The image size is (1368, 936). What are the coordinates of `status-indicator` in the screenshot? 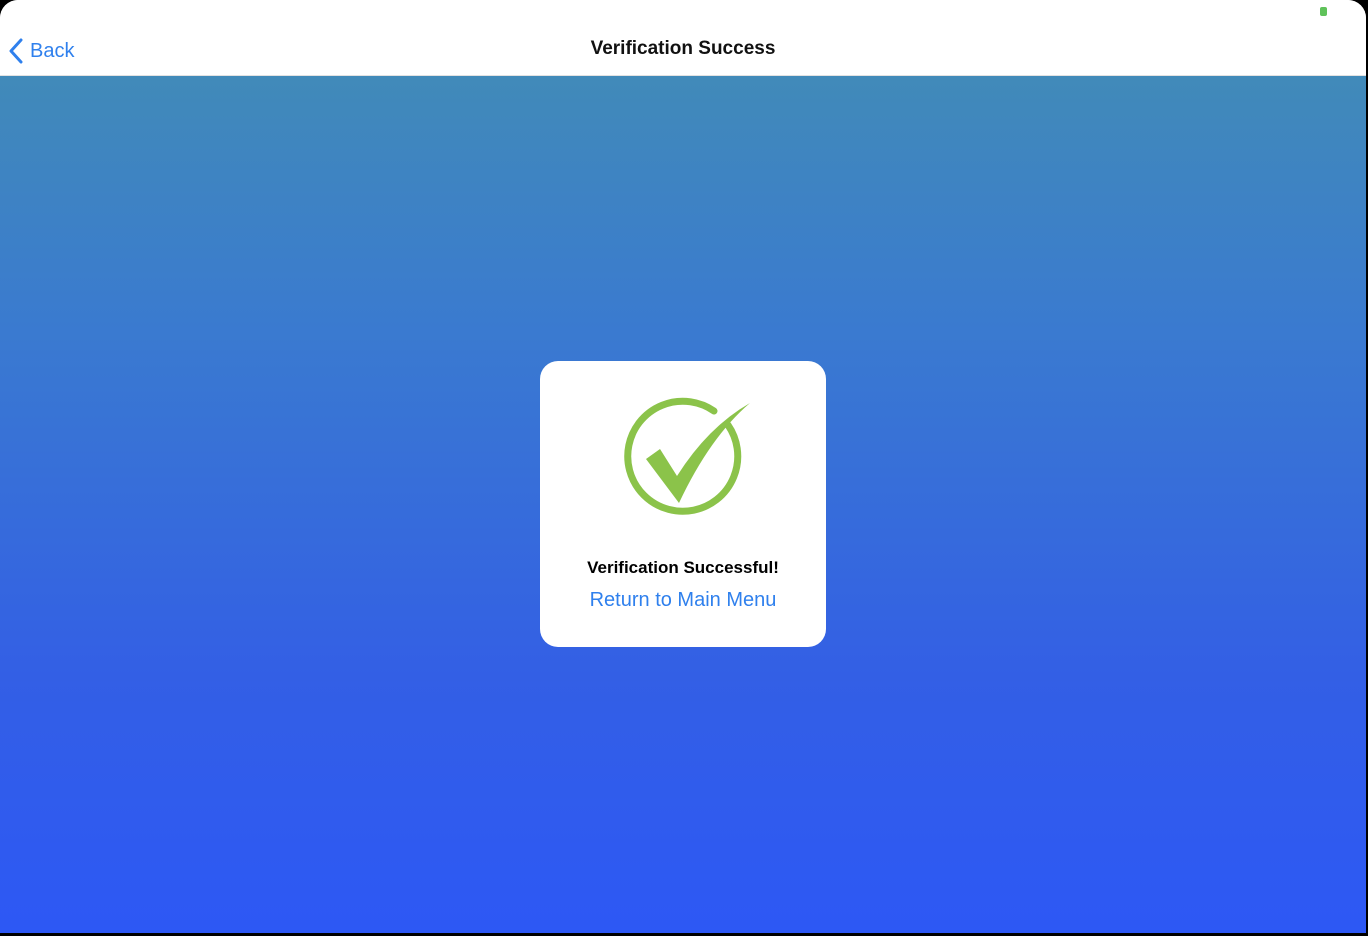 It's located at (1323, 11).